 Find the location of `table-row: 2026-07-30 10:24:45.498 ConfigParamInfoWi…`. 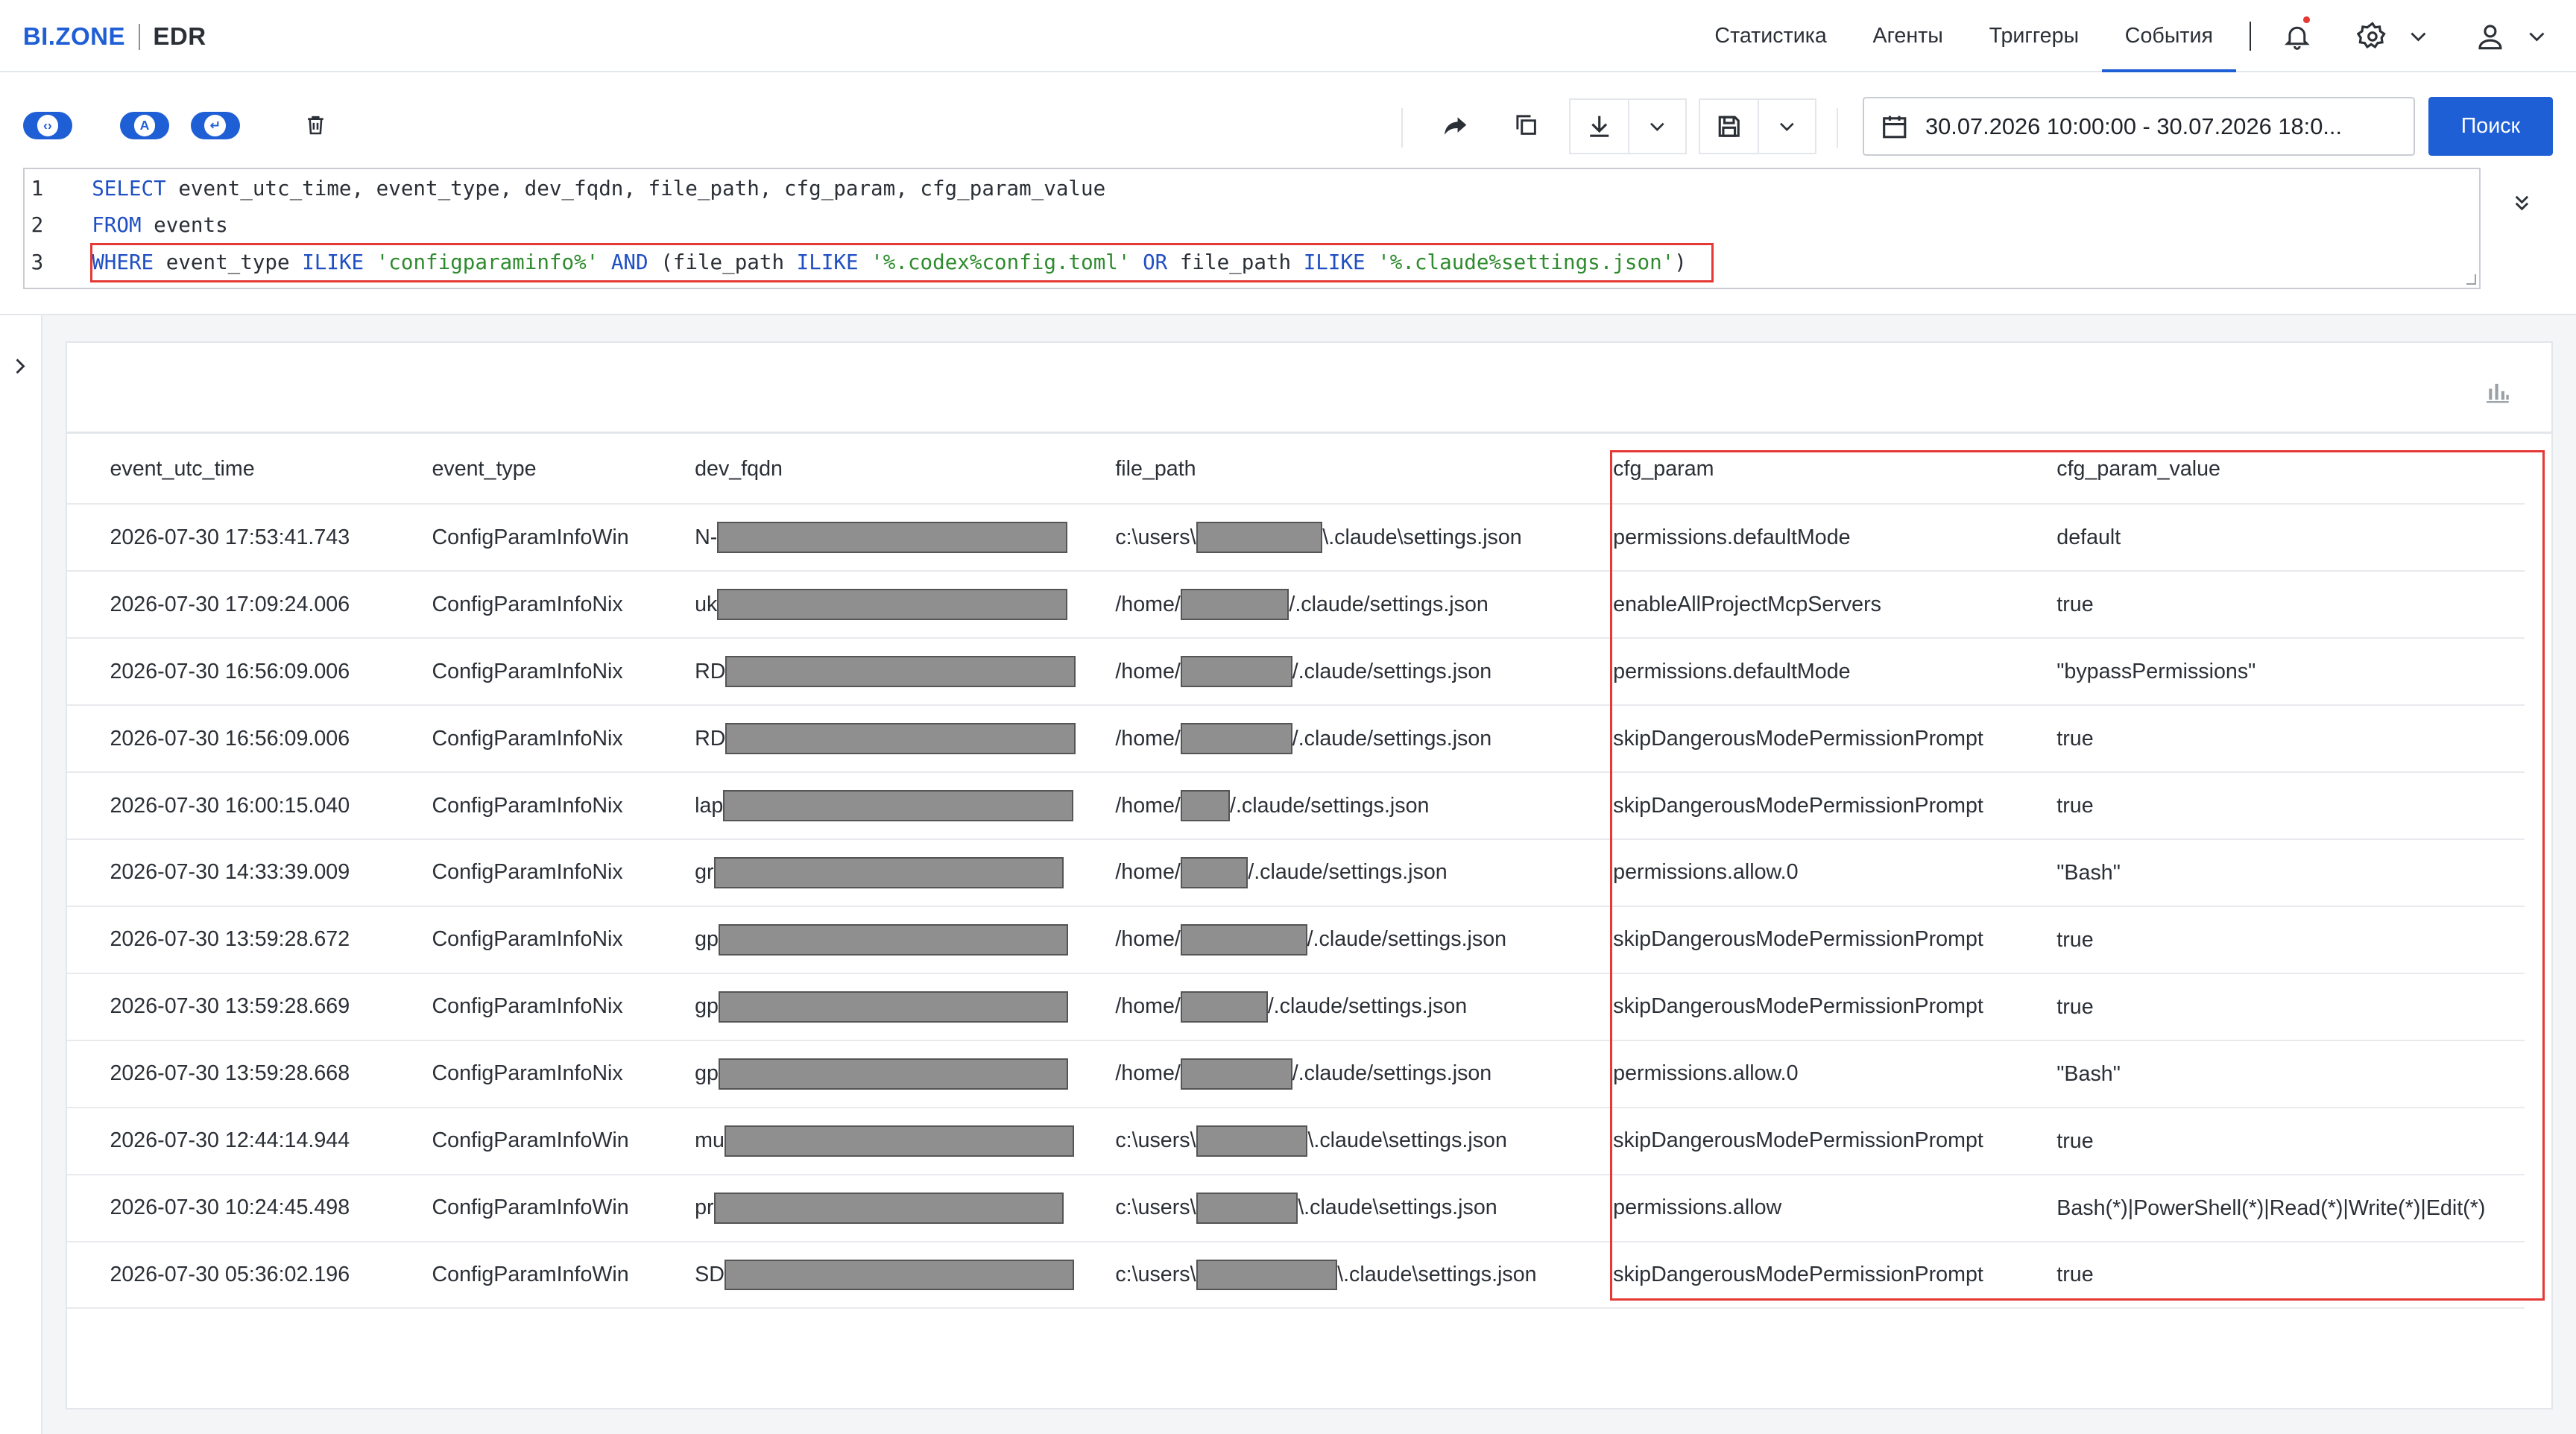

table-row: 2026-07-30 10:24:45.498 ConfigParamInfoWi… is located at coordinates (1296, 1208).